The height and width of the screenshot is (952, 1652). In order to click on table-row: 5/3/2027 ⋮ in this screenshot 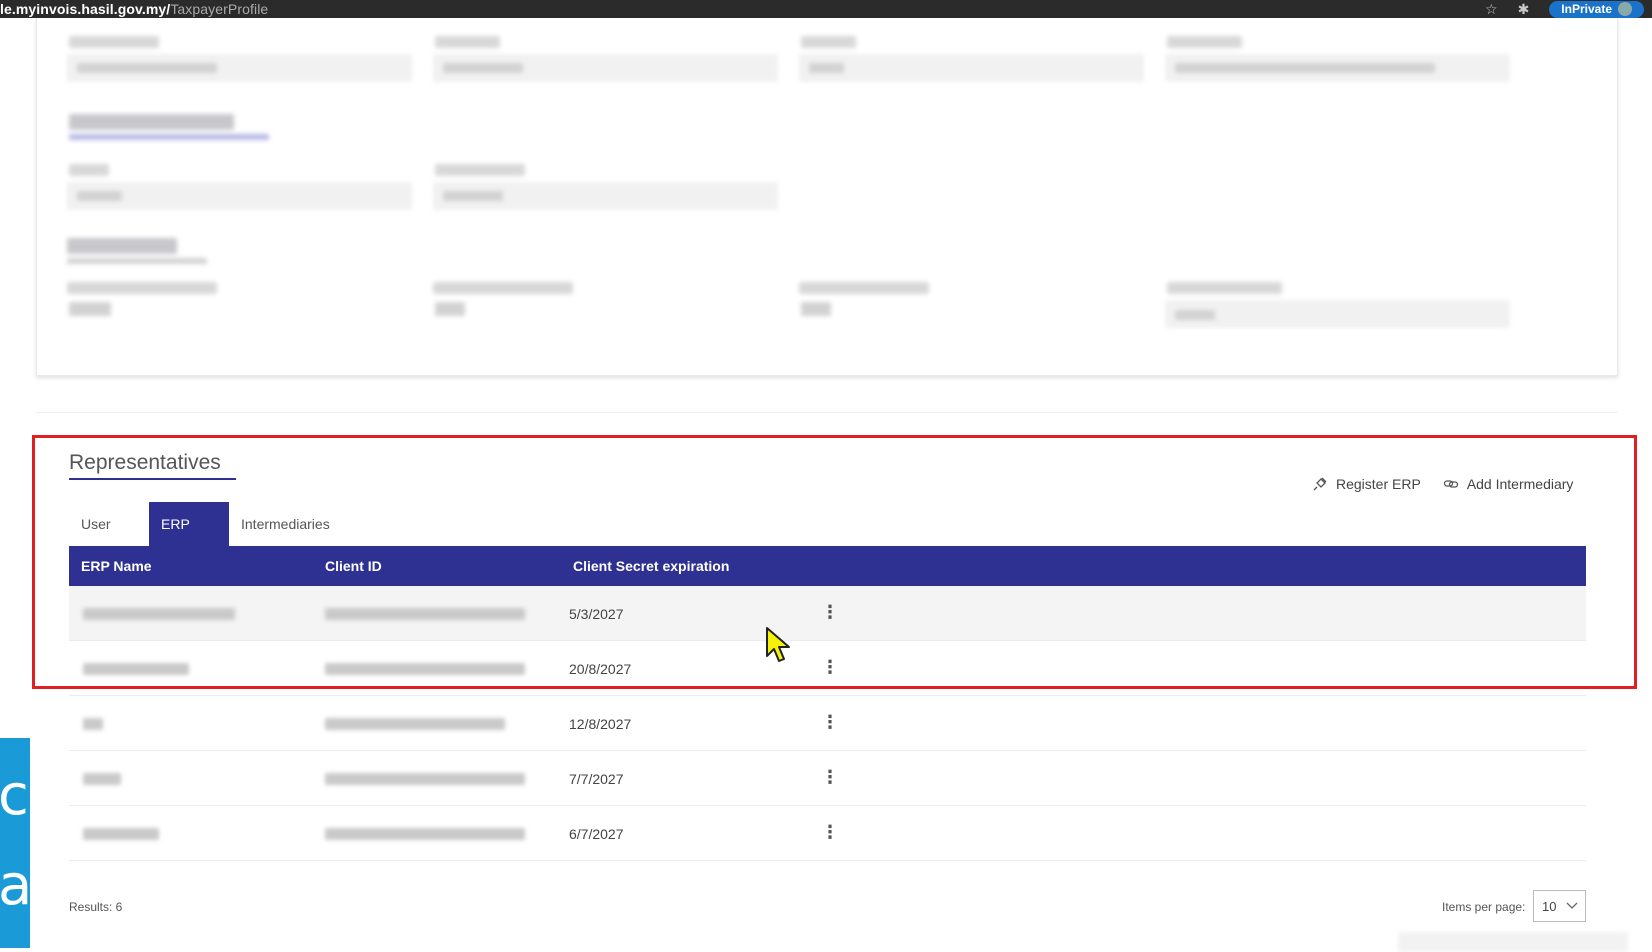, I will do `click(827, 613)`.